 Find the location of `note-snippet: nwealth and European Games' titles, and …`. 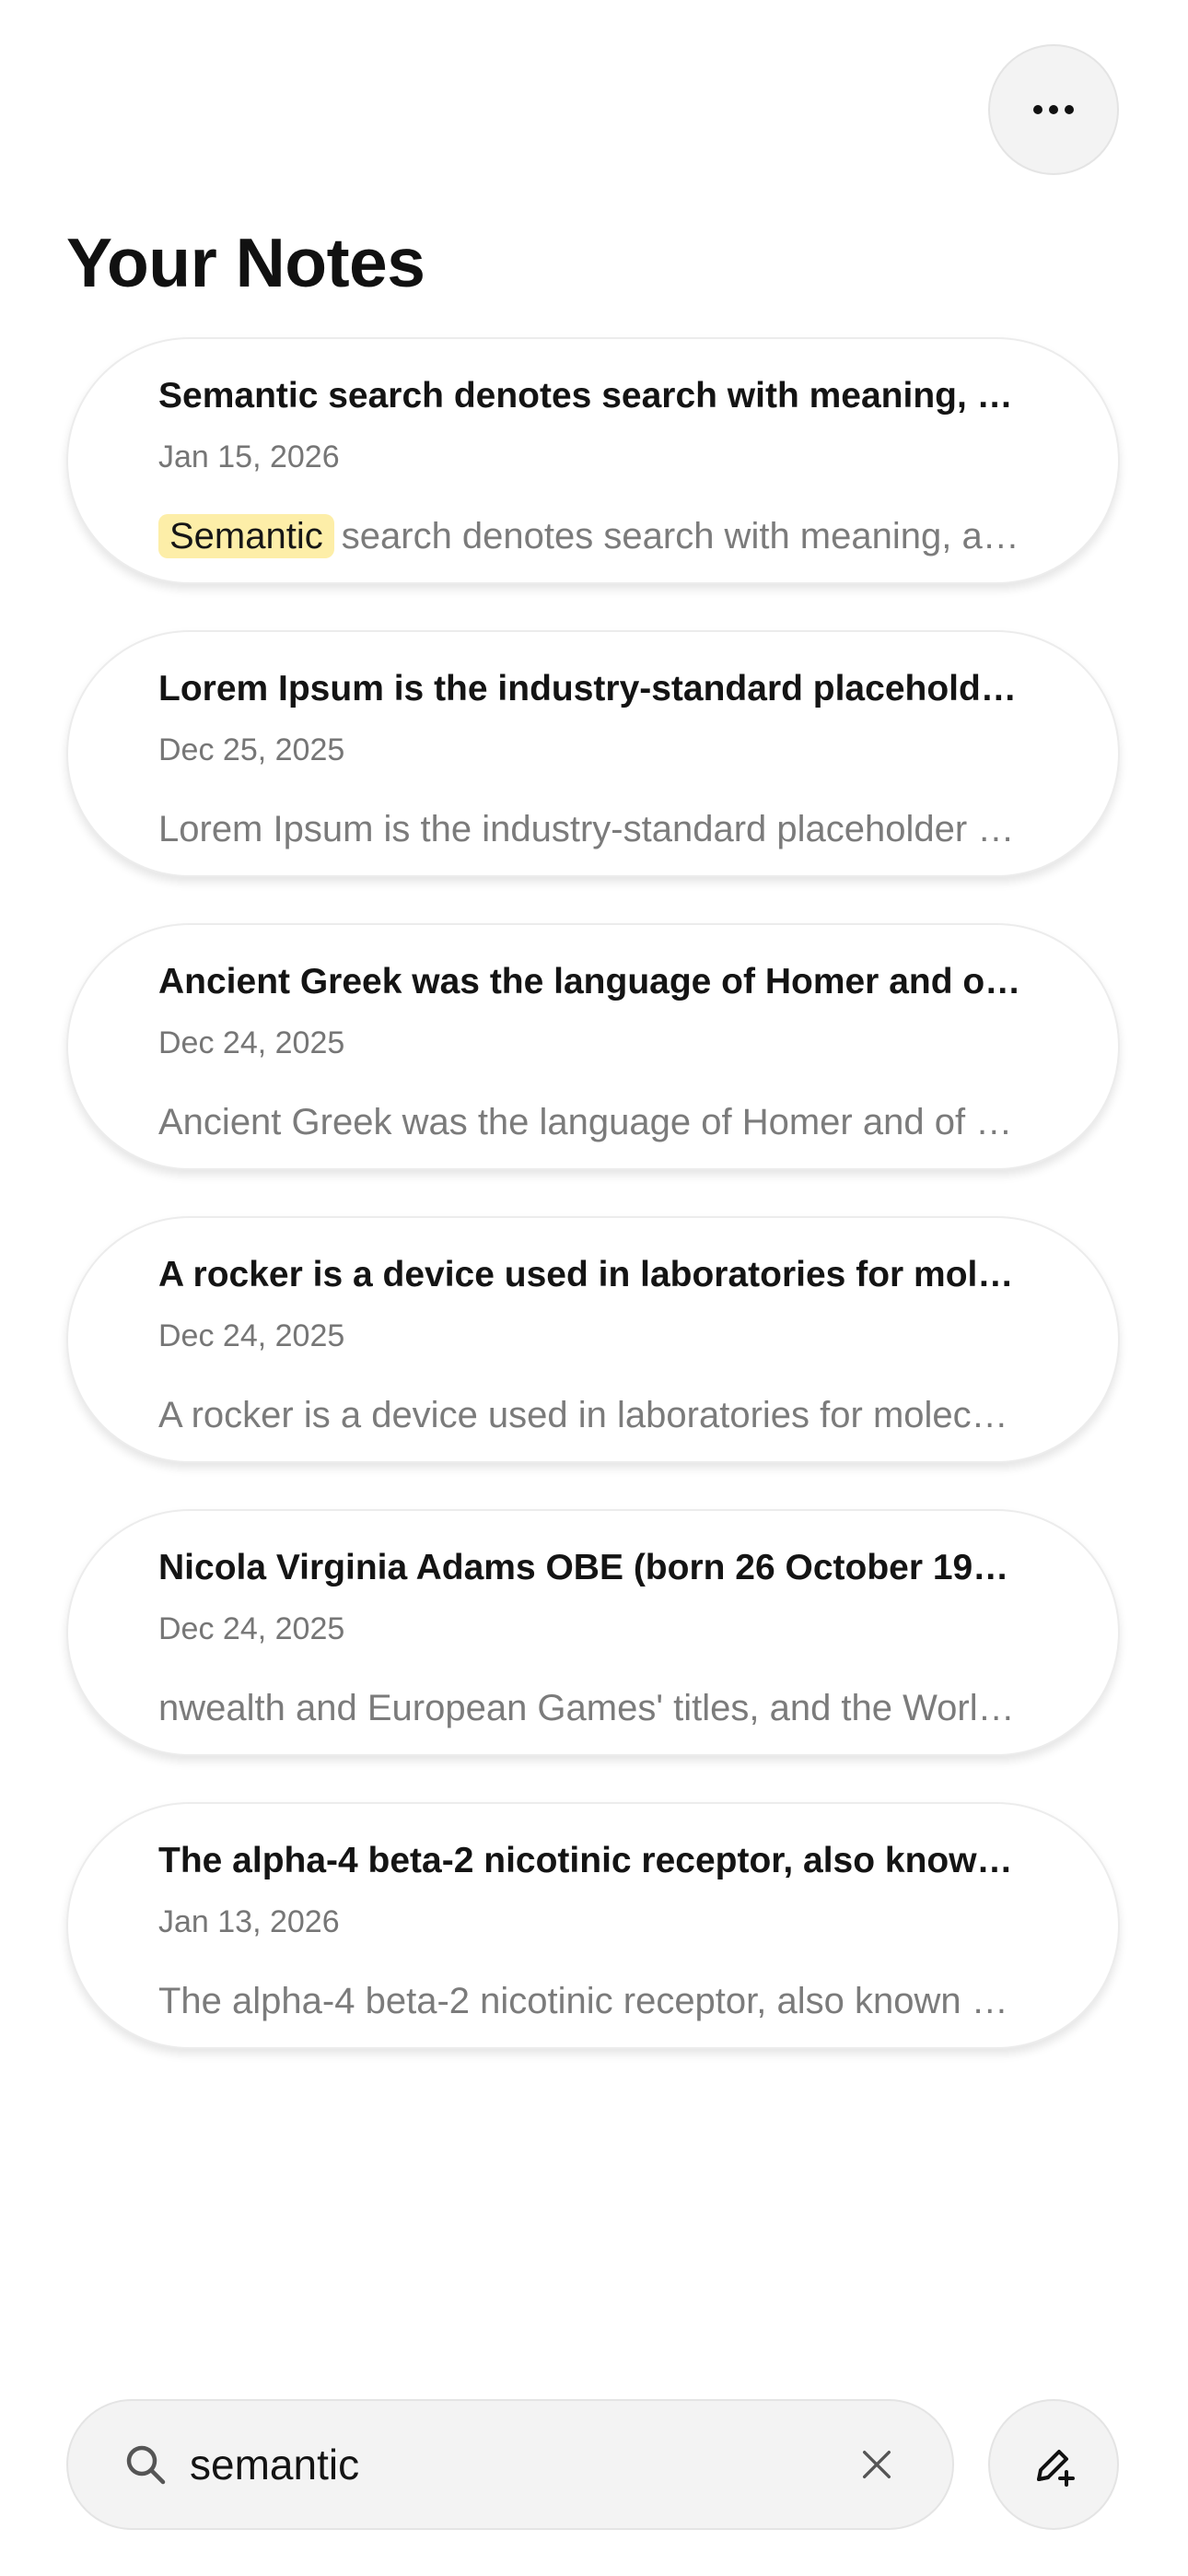

note-snippet: nwealth and European Games' titles, and … is located at coordinates (590, 1708).